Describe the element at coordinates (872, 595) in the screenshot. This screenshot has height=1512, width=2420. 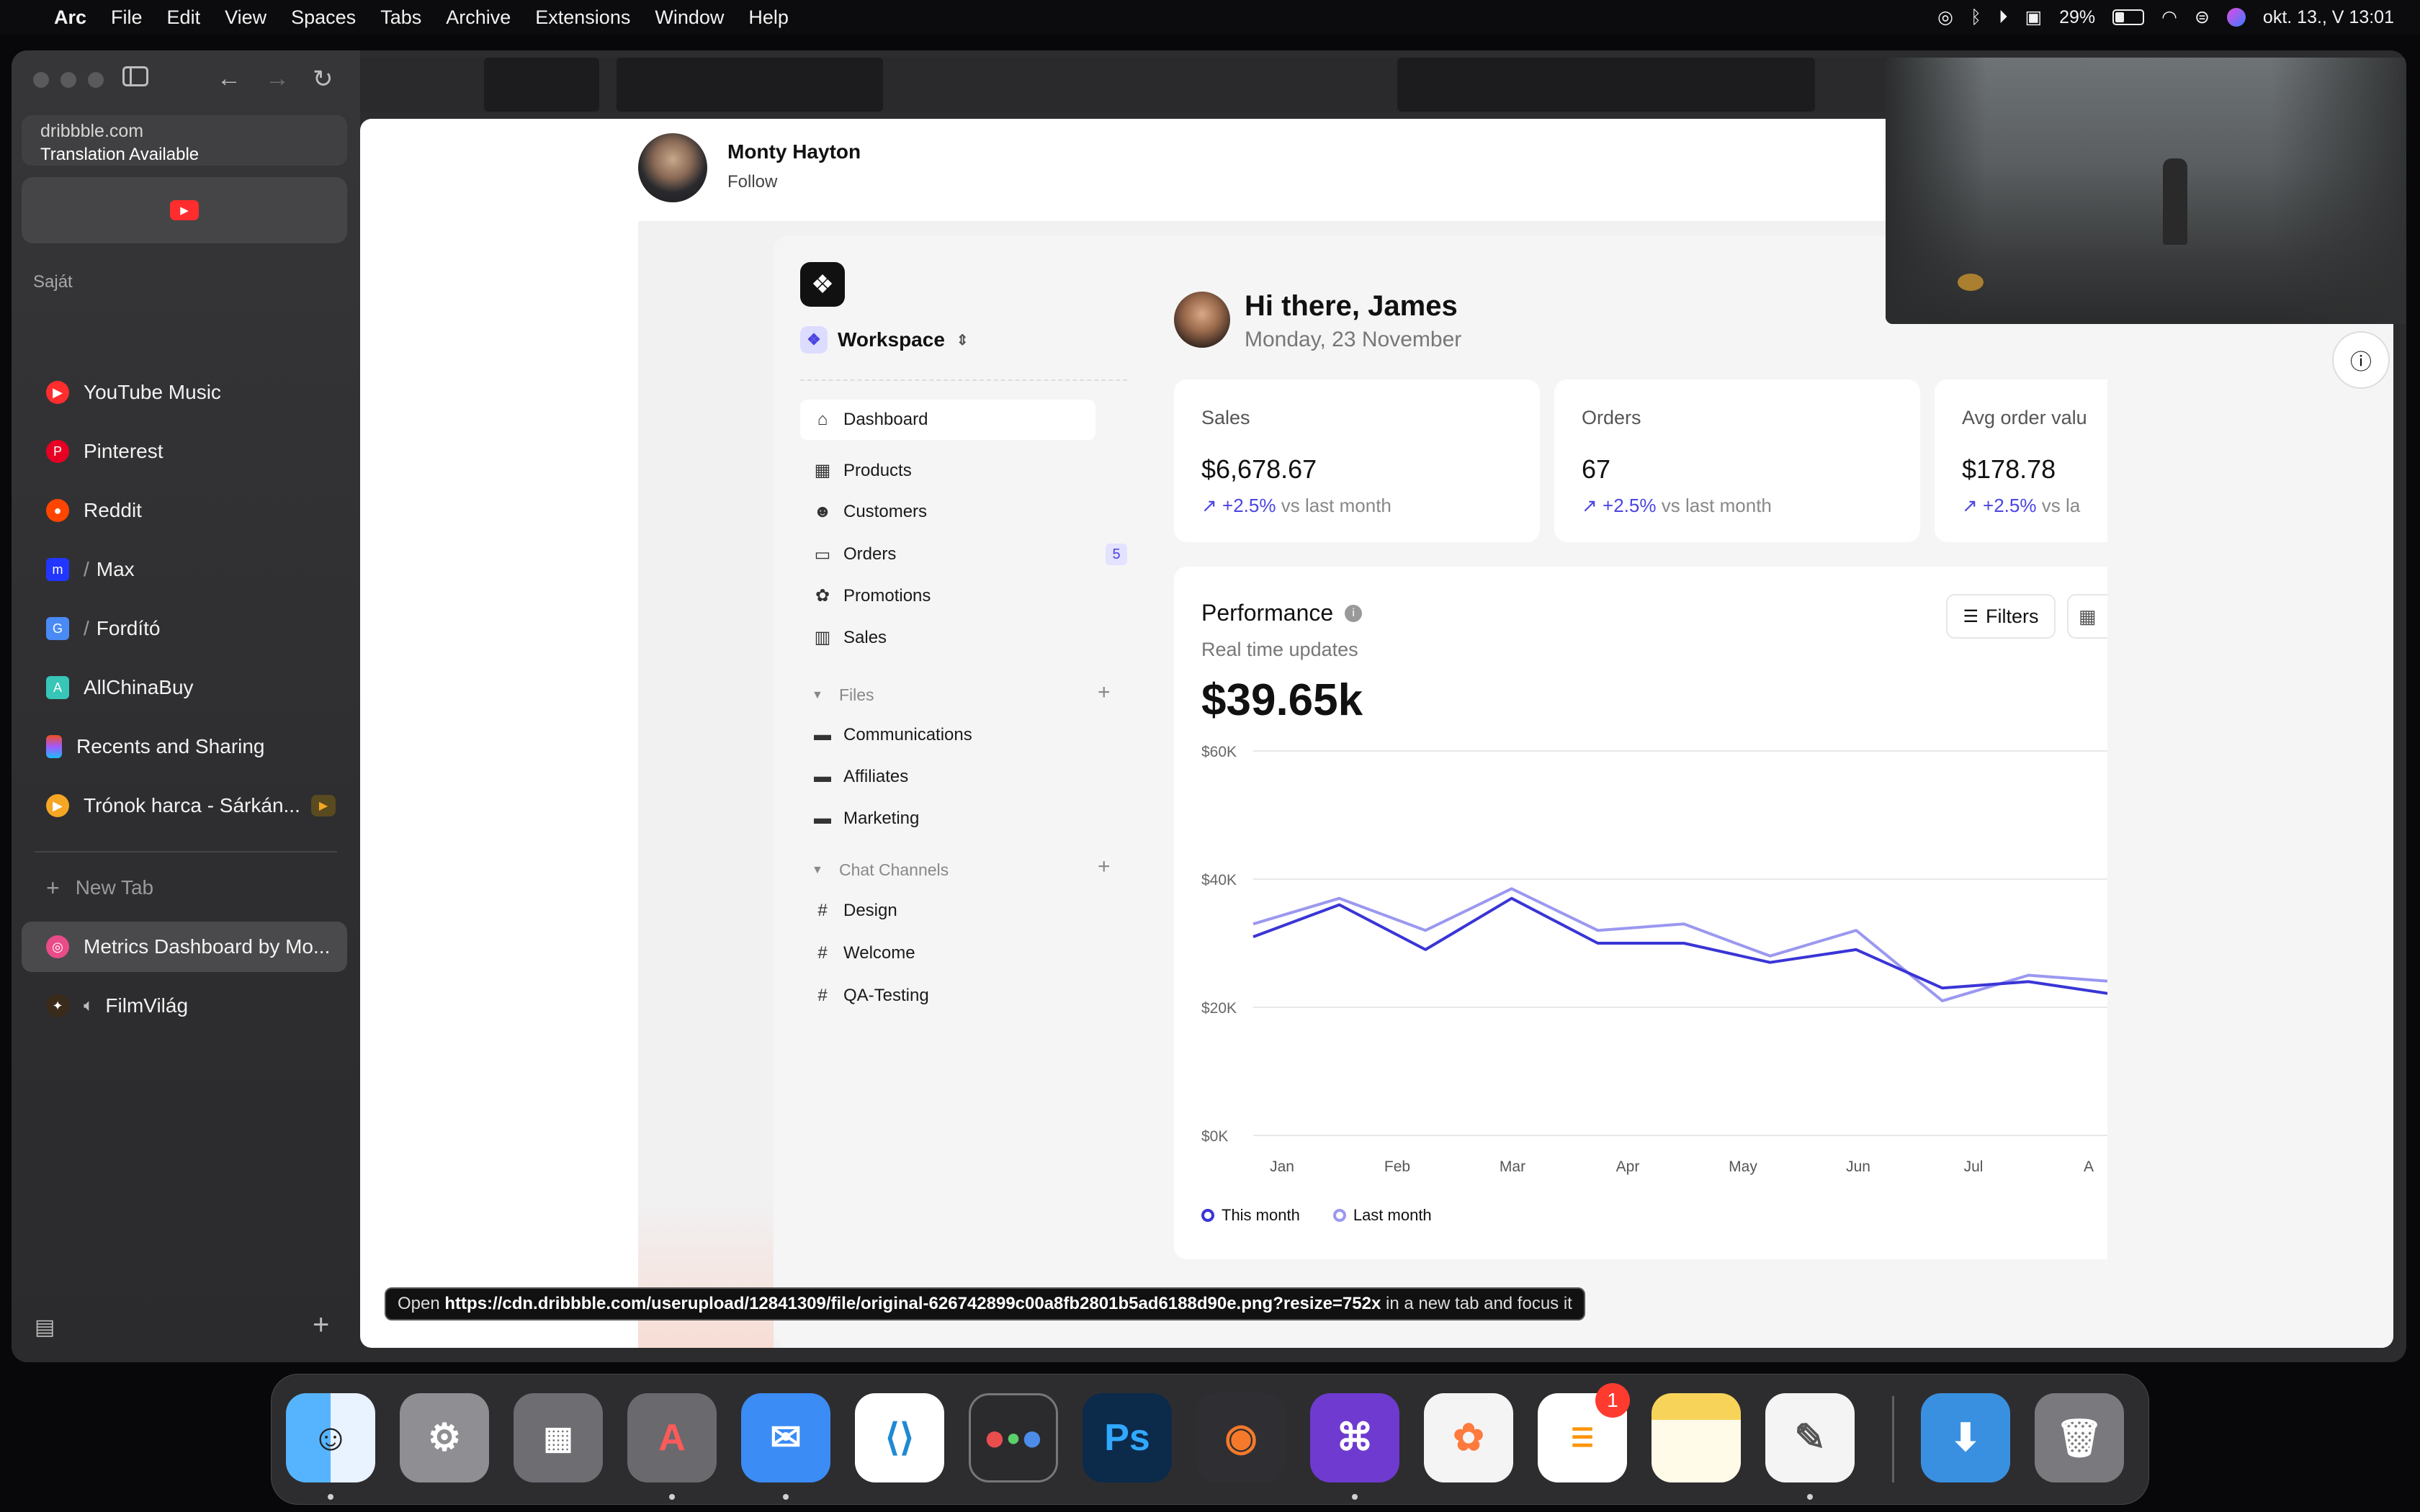
I see `nav-promotions: ✿ Promotions` at that location.